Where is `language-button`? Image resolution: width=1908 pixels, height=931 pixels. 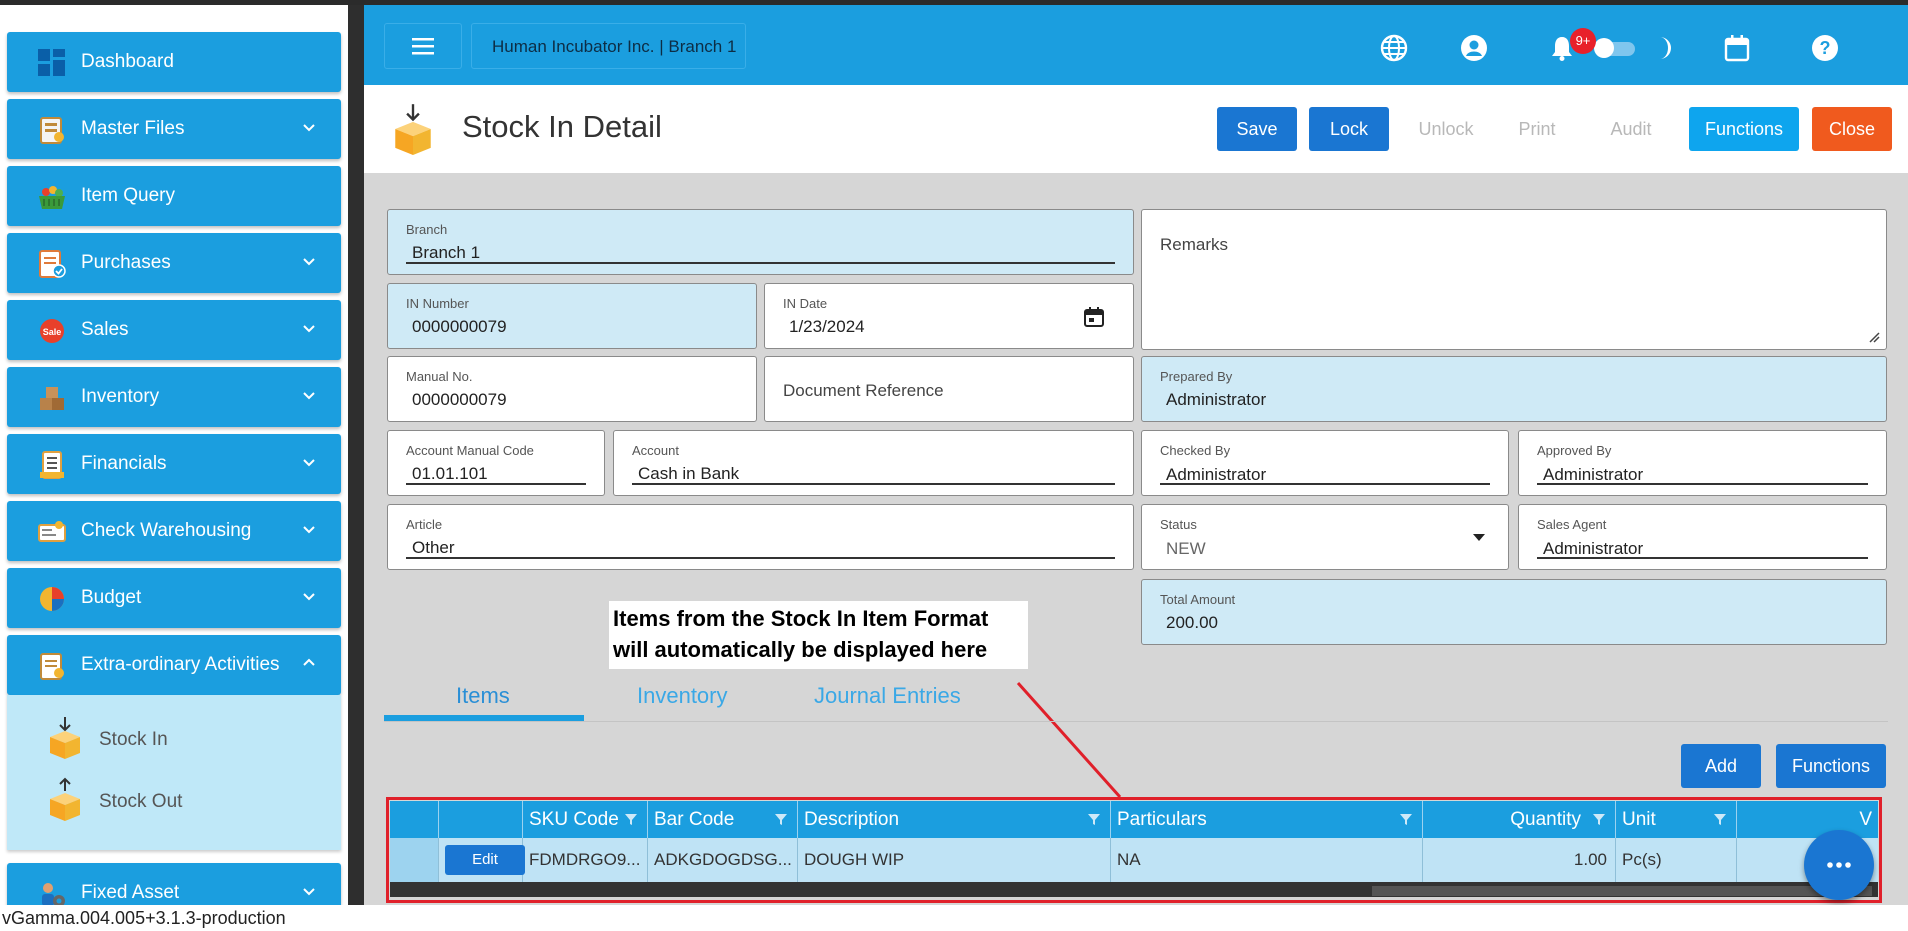
language-button is located at coordinates (1394, 48).